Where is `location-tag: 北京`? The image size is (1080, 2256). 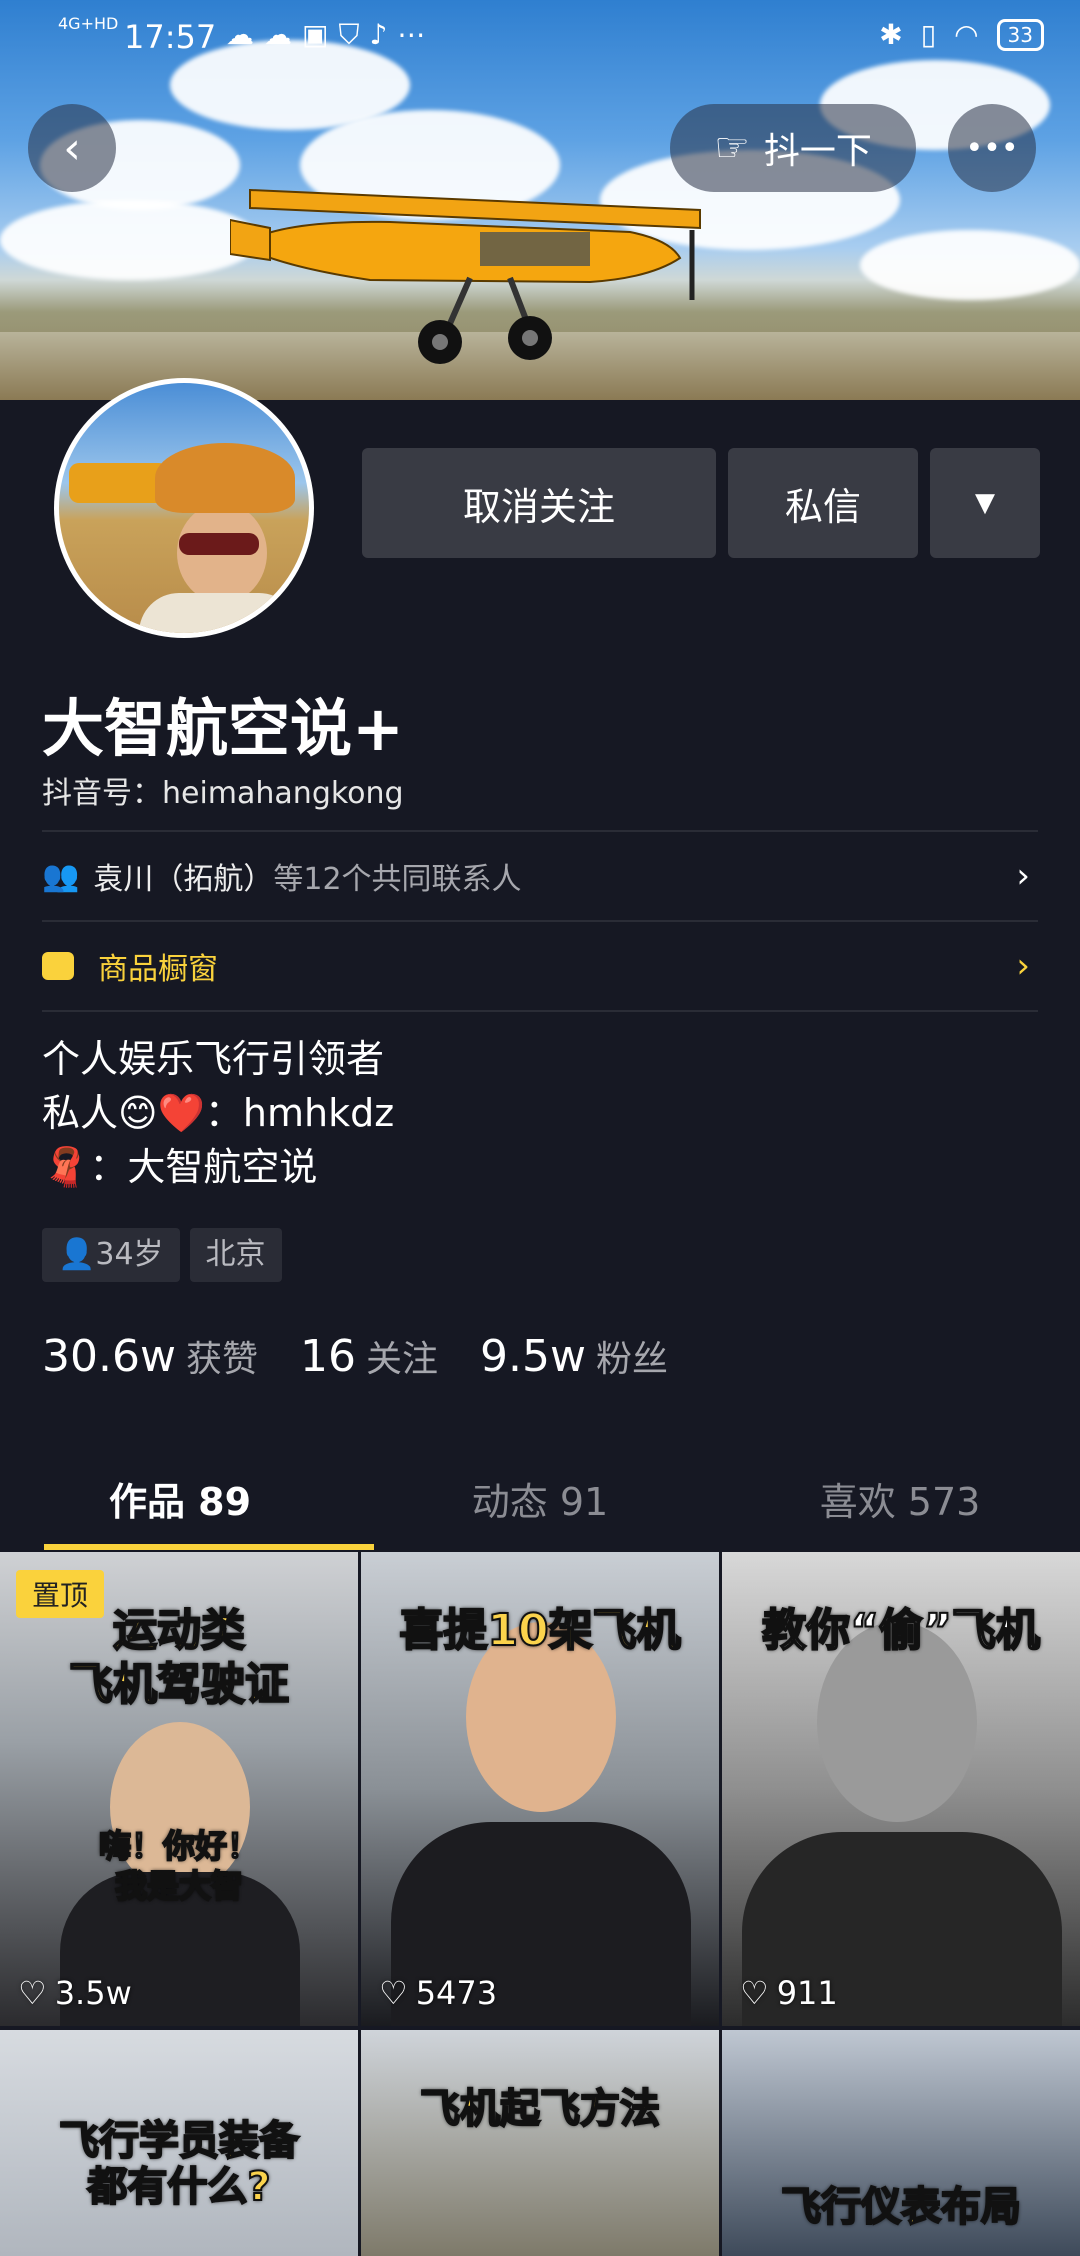
location-tag: 北京 is located at coordinates (235, 1255).